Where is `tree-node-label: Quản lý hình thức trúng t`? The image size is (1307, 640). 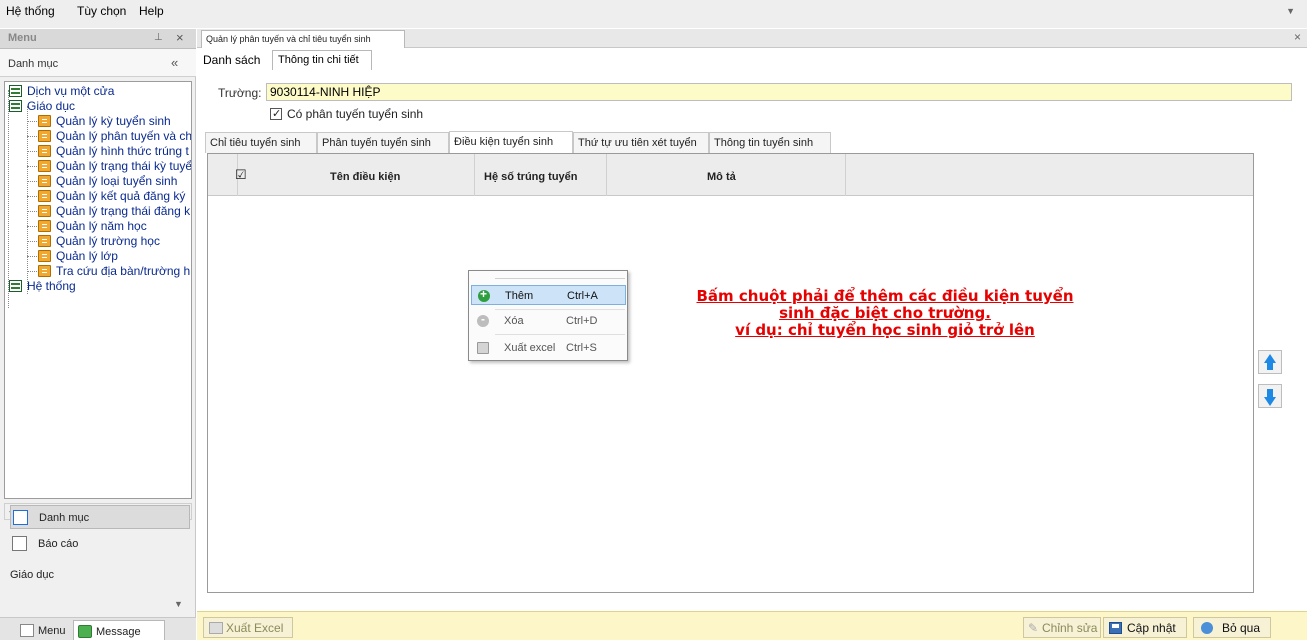
tree-node-label: Quản lý hình thức trúng t is located at coordinates (122, 151).